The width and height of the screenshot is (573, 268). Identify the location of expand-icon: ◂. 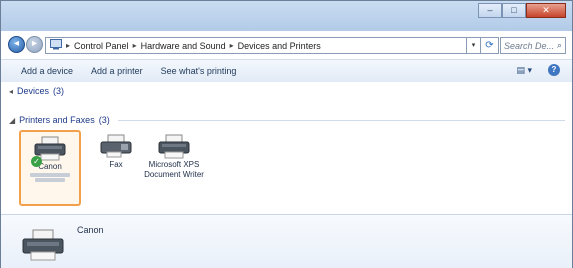
(11, 91).